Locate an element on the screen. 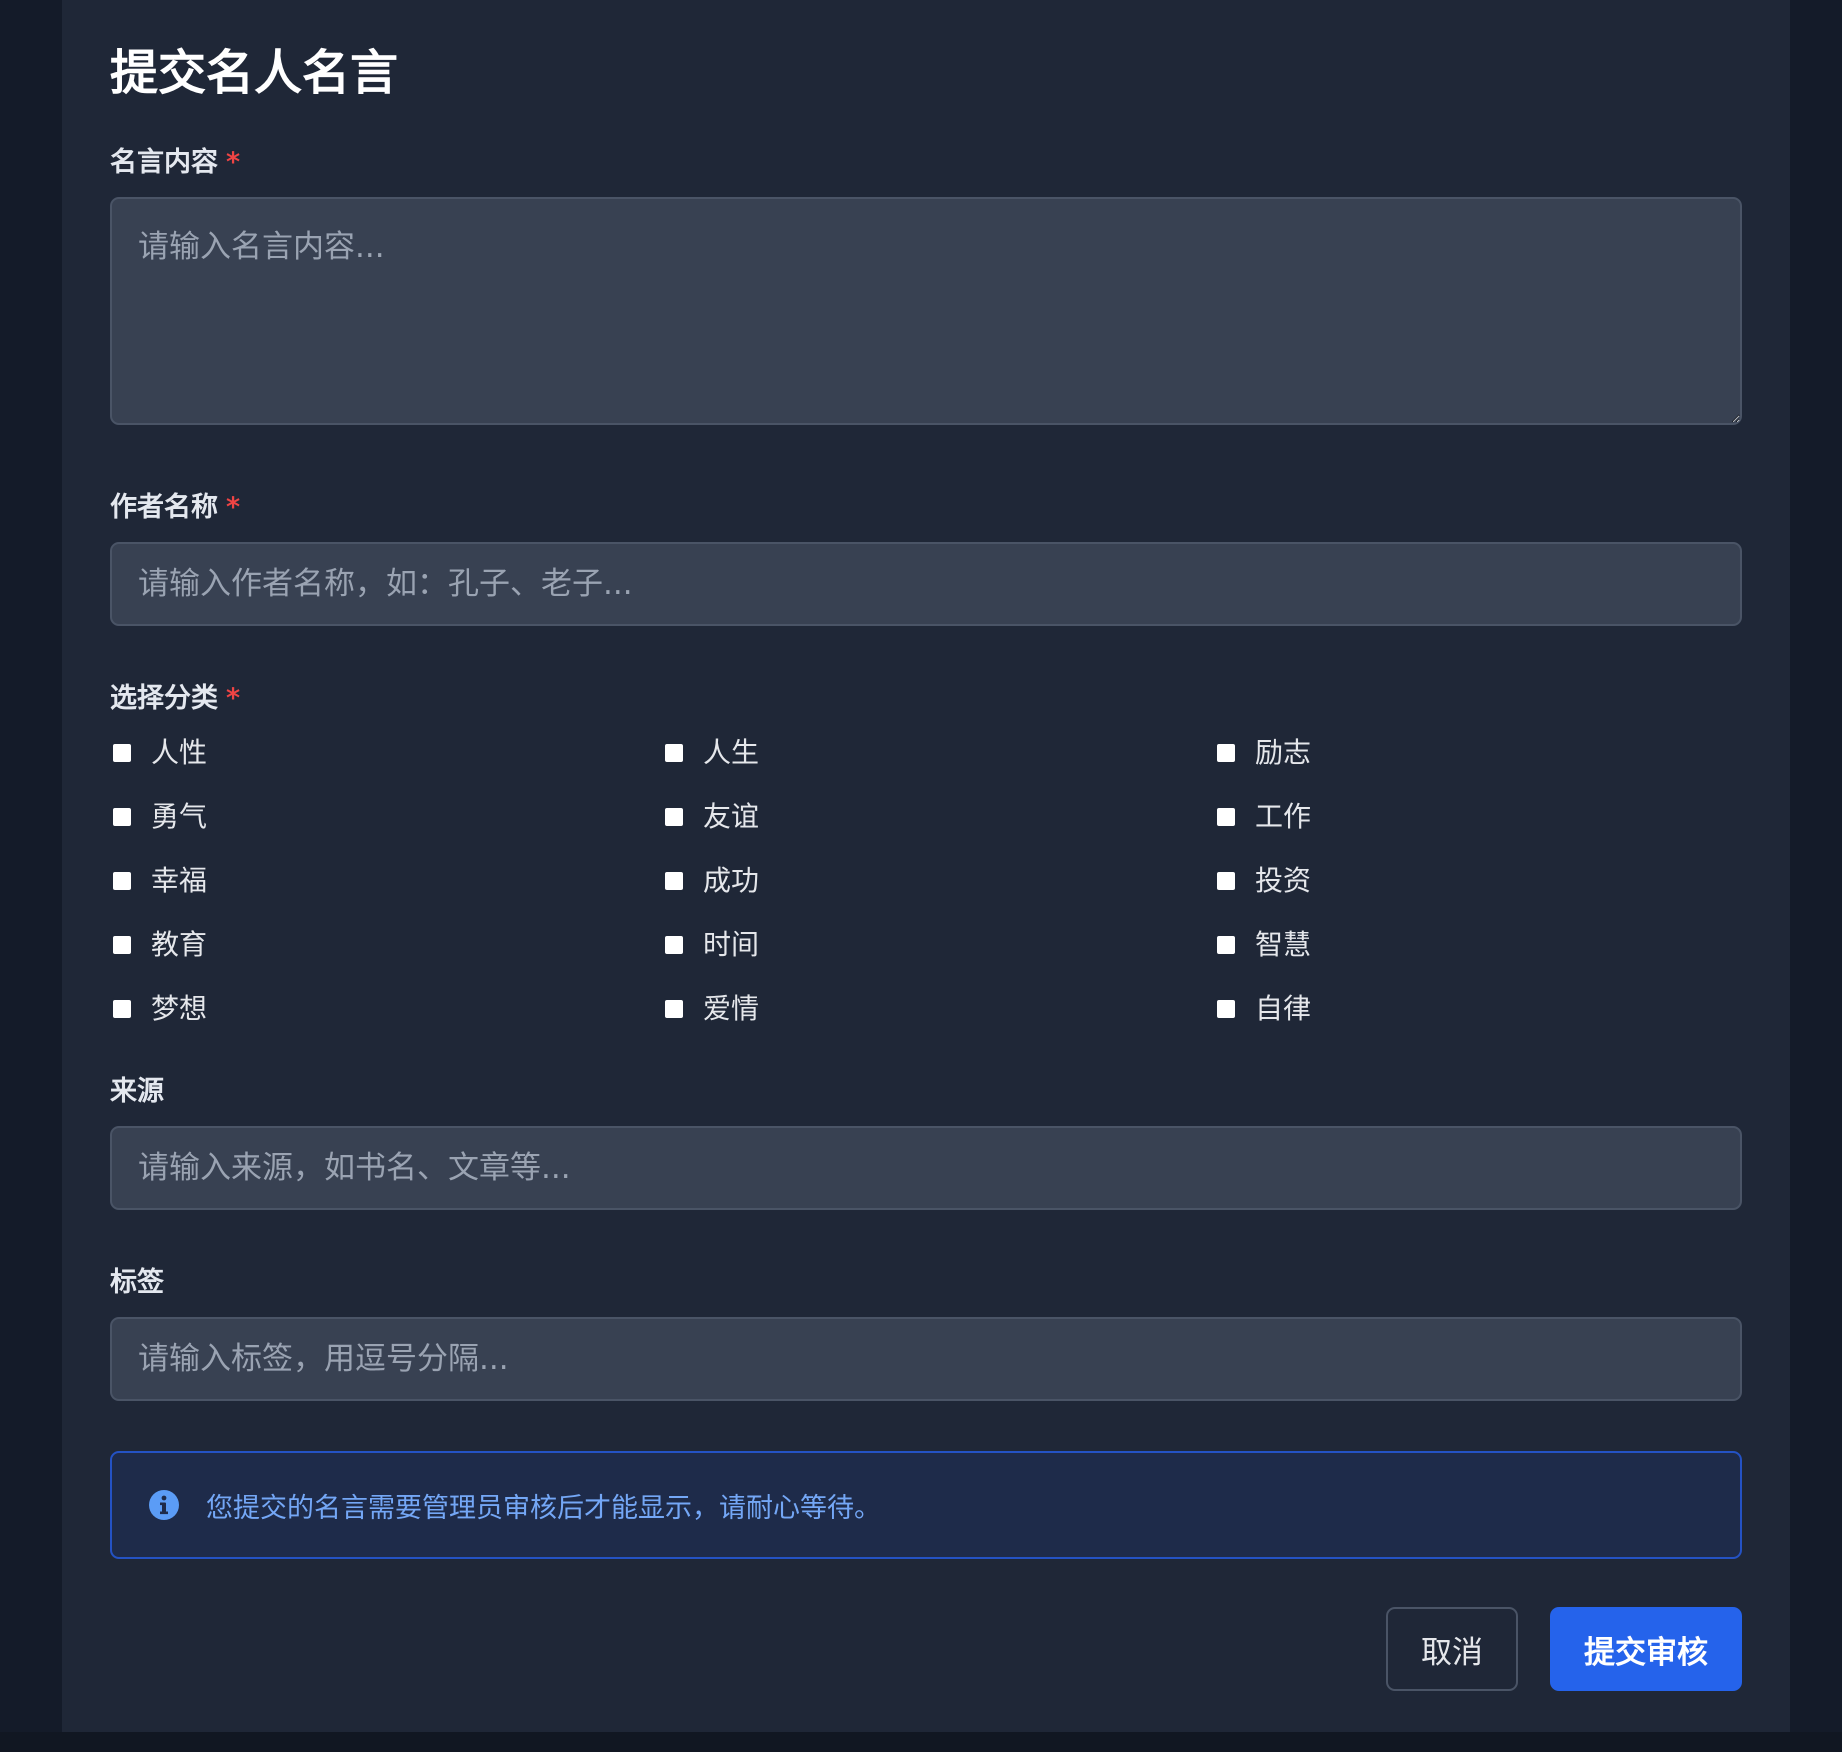  cancel-button: 取消 is located at coordinates (1452, 1649).